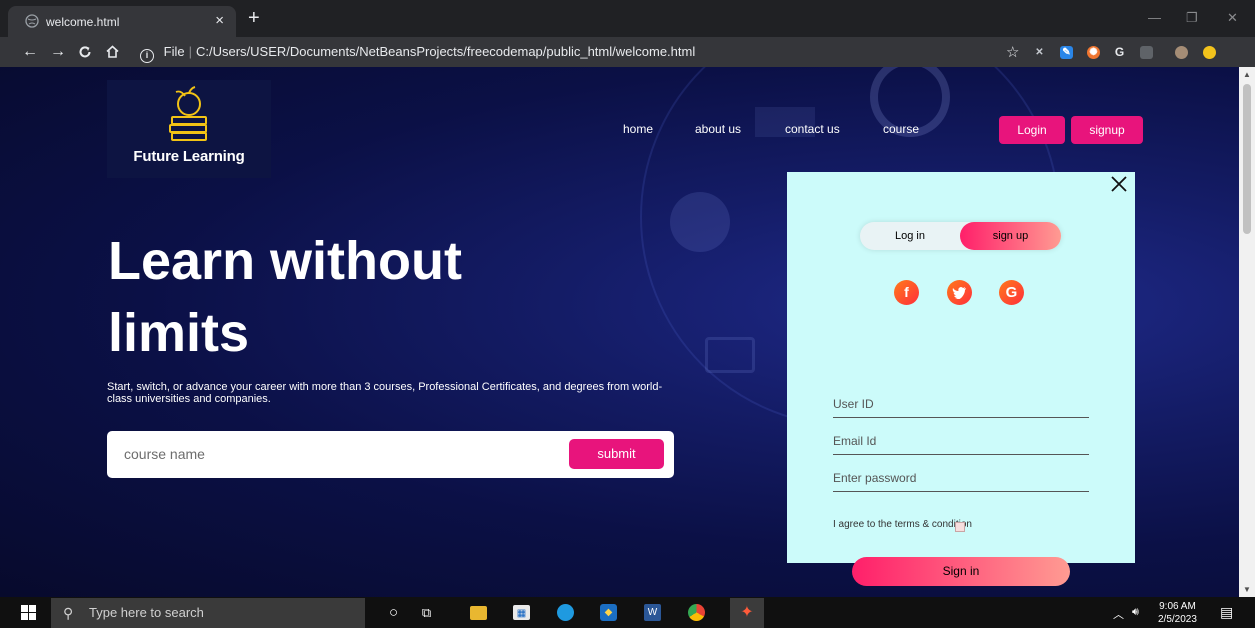 The height and width of the screenshot is (628, 1255). What do you see at coordinates (1232, 18) in the screenshot?
I see `close-window-button: ✕` at bounding box center [1232, 18].